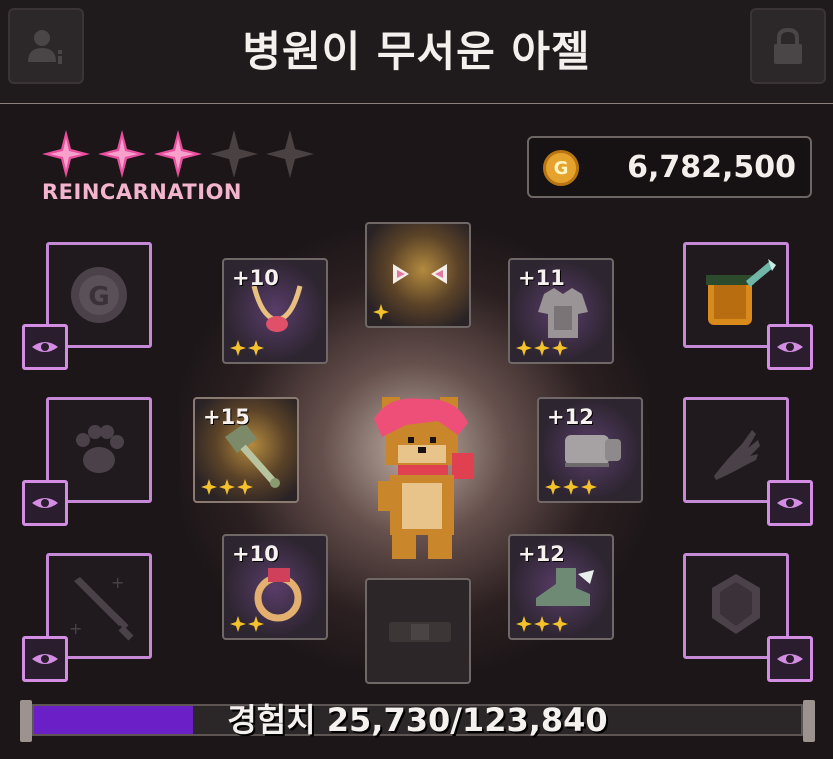 The height and width of the screenshot is (759, 833). I want to click on enhance-level: +11, so click(541, 278).